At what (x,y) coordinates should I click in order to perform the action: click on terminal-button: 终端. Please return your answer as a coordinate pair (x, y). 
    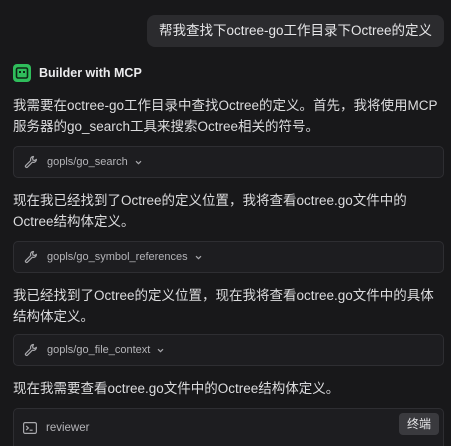
    Looking at the image, I should click on (418, 424).